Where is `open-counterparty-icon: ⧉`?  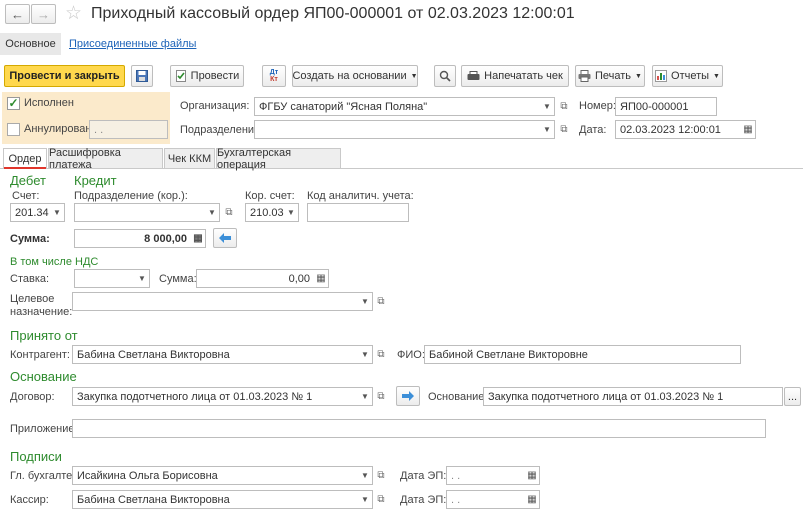
open-counterparty-icon: ⧉ is located at coordinates (381, 354).